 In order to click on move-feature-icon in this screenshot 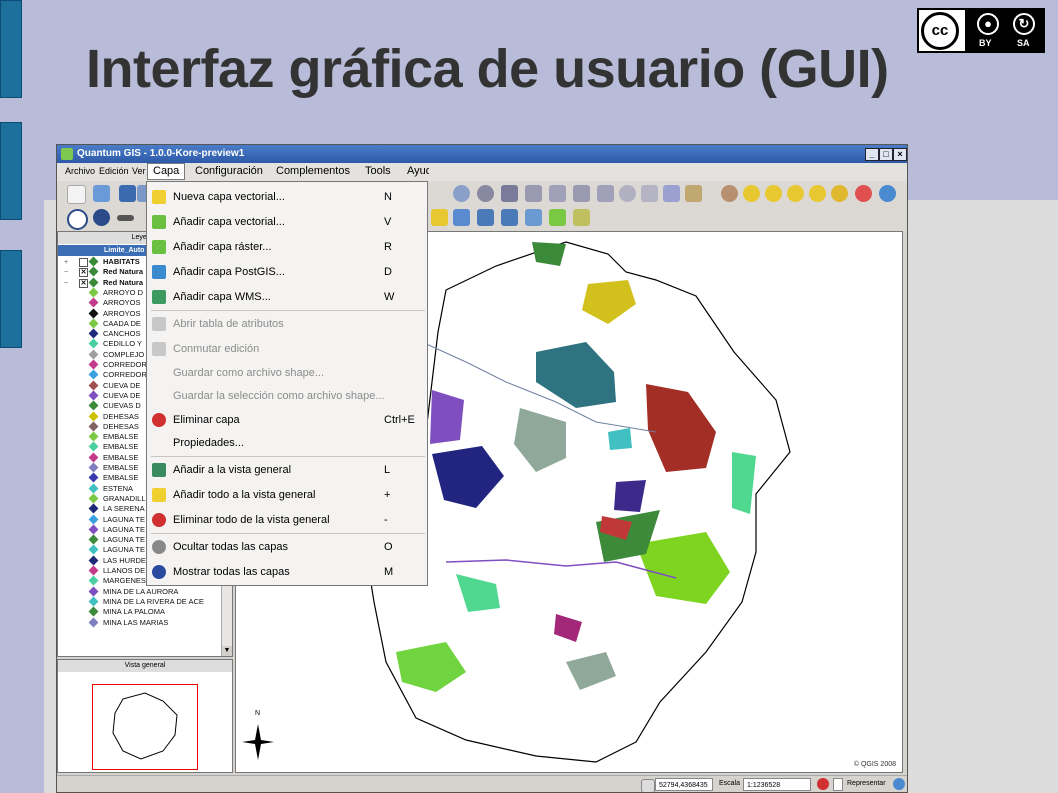, I will do `click(557, 193)`.